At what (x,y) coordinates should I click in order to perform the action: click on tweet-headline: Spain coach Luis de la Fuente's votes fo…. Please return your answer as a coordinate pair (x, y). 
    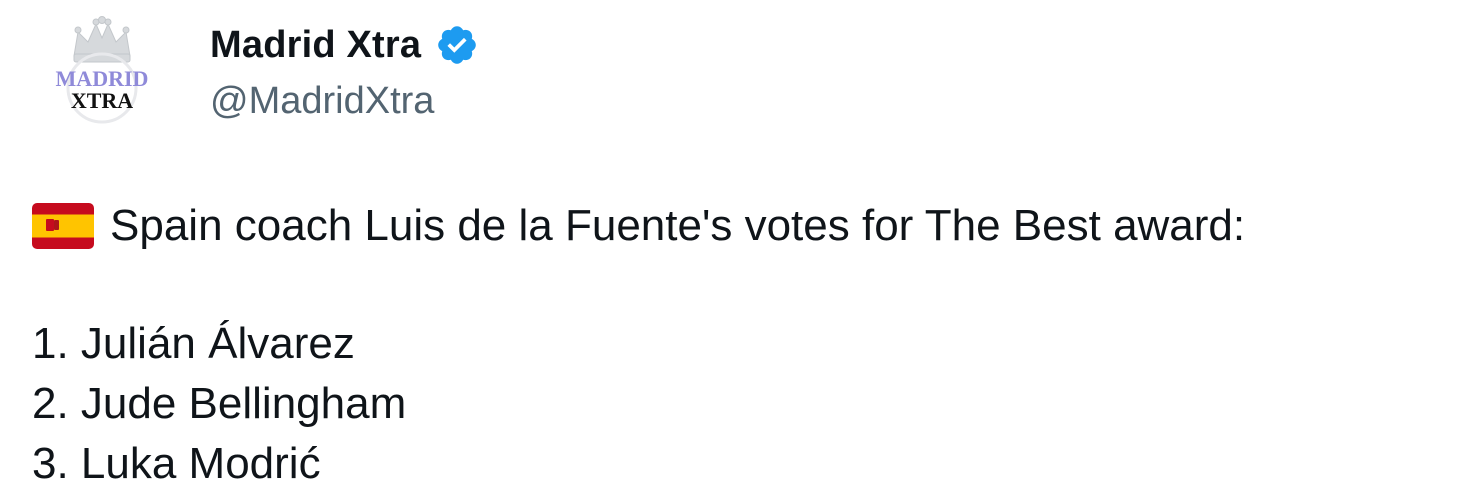
    Looking at the image, I should click on (737, 226).